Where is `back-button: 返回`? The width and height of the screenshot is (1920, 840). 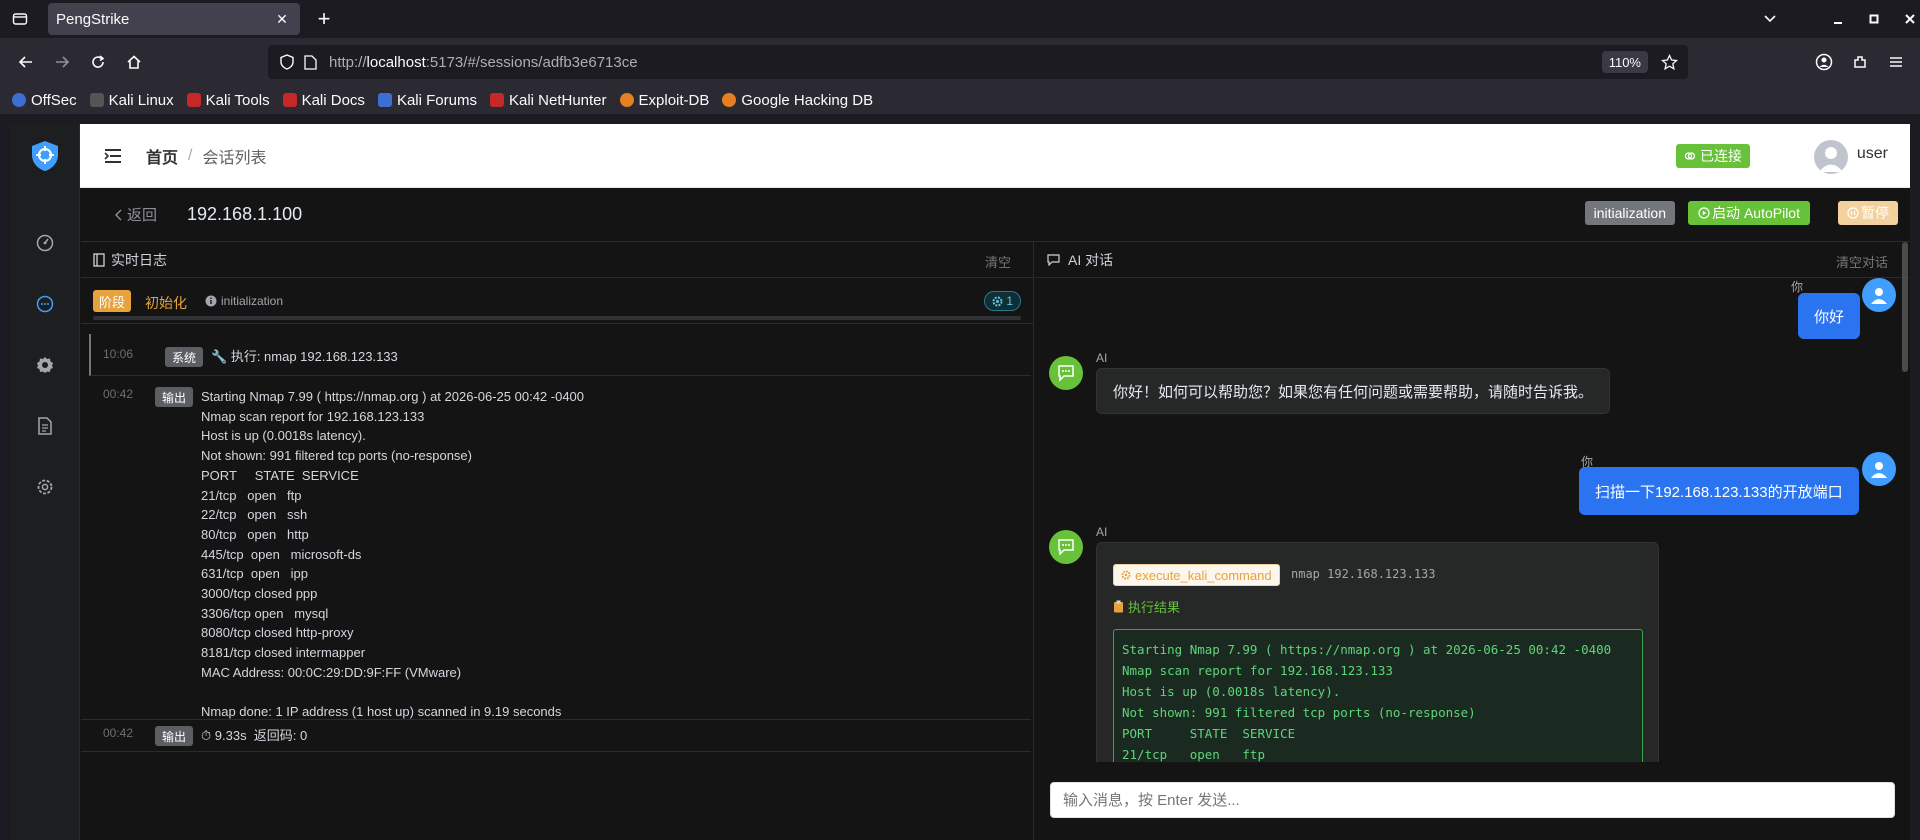
back-button: 返回 is located at coordinates (136, 214).